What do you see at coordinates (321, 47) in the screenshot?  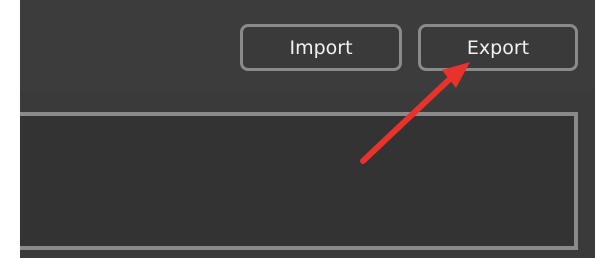 I see `import-button: Import` at bounding box center [321, 47].